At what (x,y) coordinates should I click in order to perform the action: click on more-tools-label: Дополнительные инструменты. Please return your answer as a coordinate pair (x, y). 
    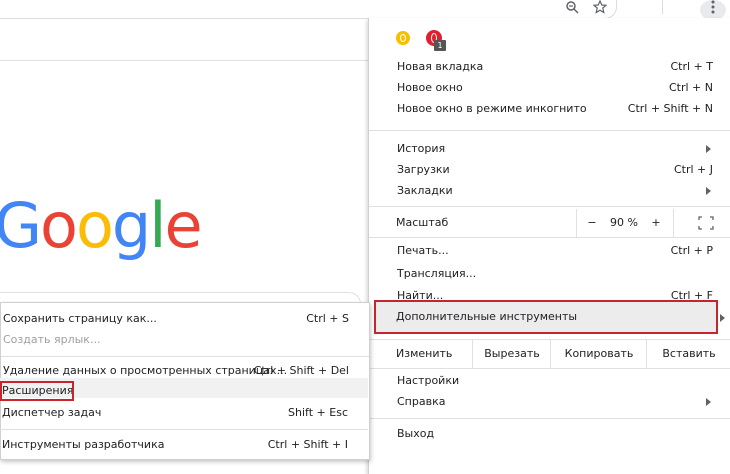
    Looking at the image, I should click on (487, 316).